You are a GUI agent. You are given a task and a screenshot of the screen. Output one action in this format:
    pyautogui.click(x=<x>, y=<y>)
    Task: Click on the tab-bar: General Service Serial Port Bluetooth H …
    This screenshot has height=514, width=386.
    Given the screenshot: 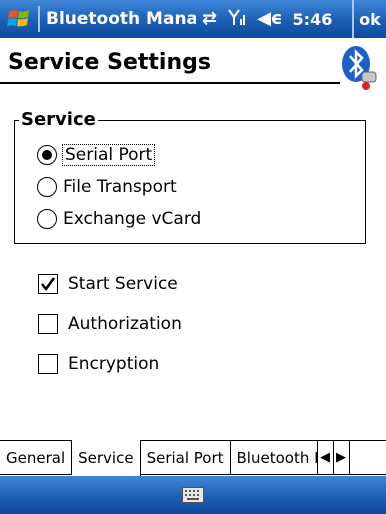 What is the action you would take?
    pyautogui.click(x=193, y=460)
    